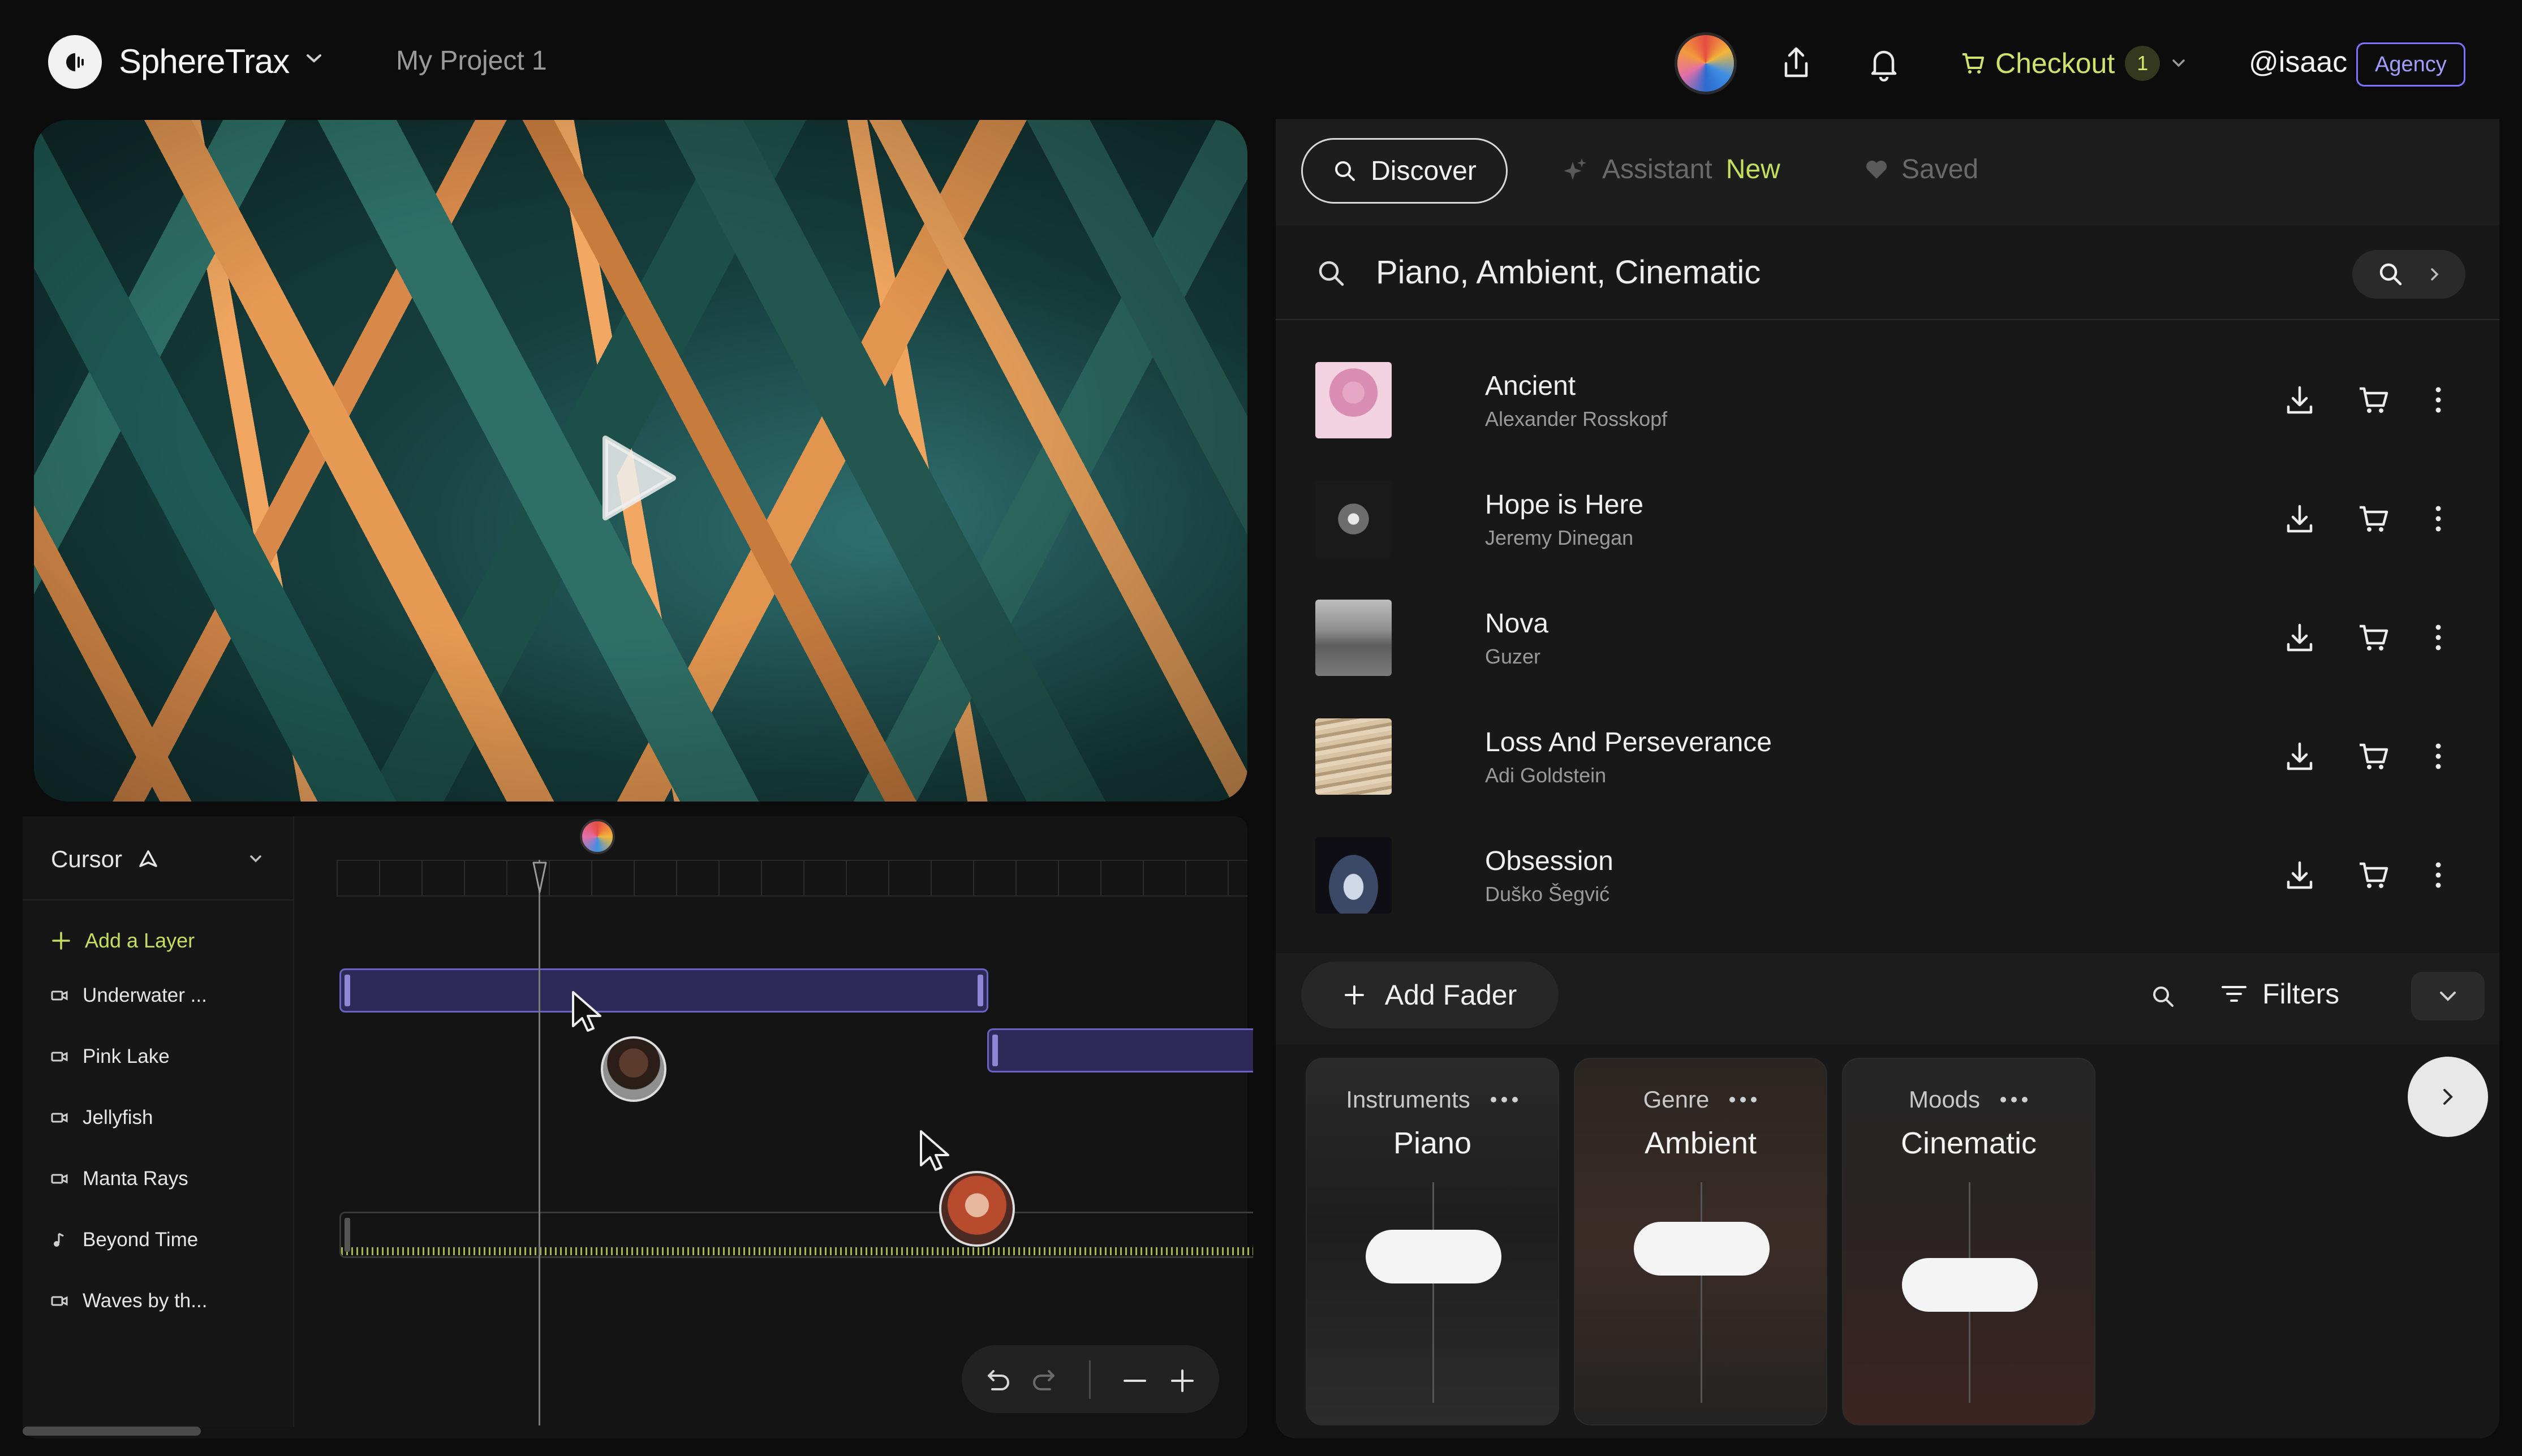 The height and width of the screenshot is (1456, 2522). What do you see at coordinates (2408, 274) in the screenshot?
I see `search-submit-button` at bounding box center [2408, 274].